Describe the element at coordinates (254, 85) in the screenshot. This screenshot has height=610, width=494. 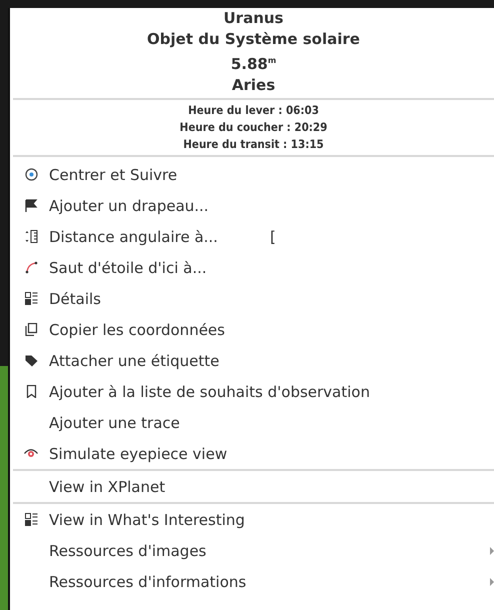
I see `object-info-text: Aries` at that location.